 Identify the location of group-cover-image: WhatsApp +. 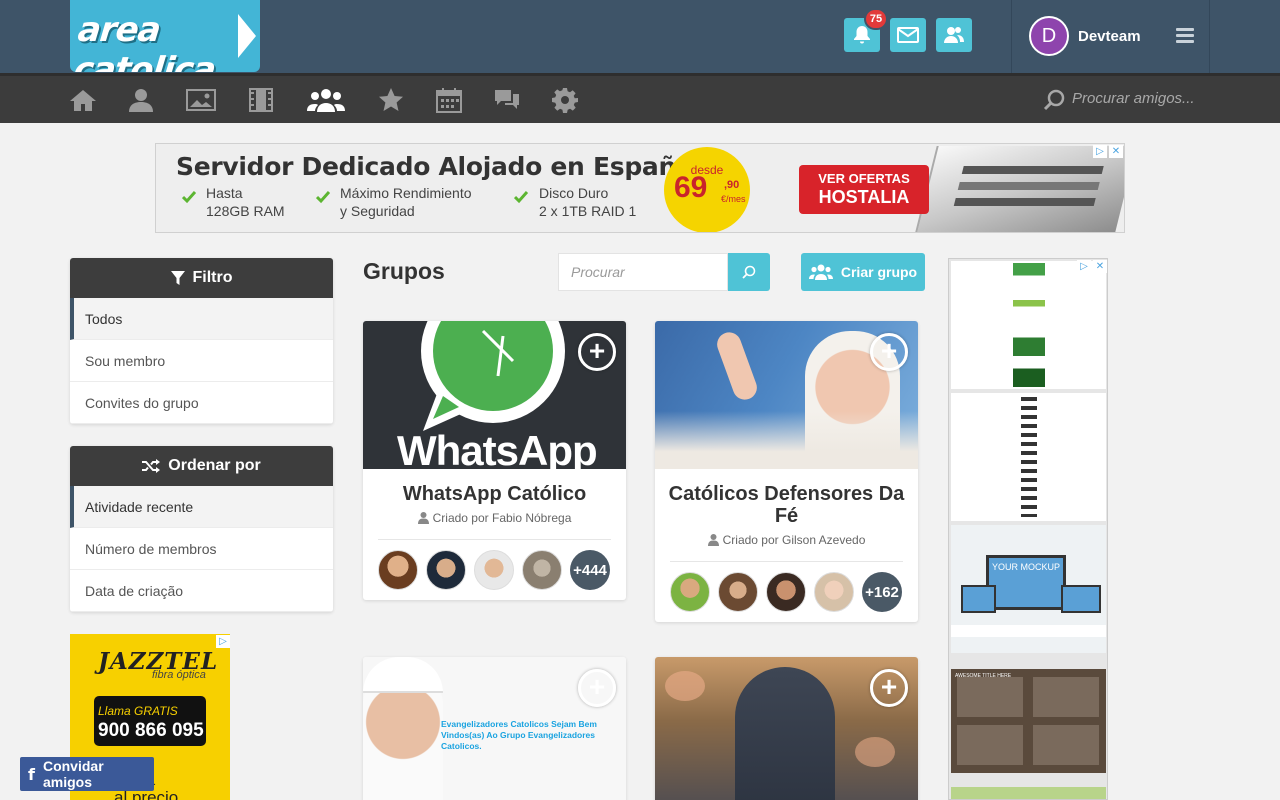
(494, 395).